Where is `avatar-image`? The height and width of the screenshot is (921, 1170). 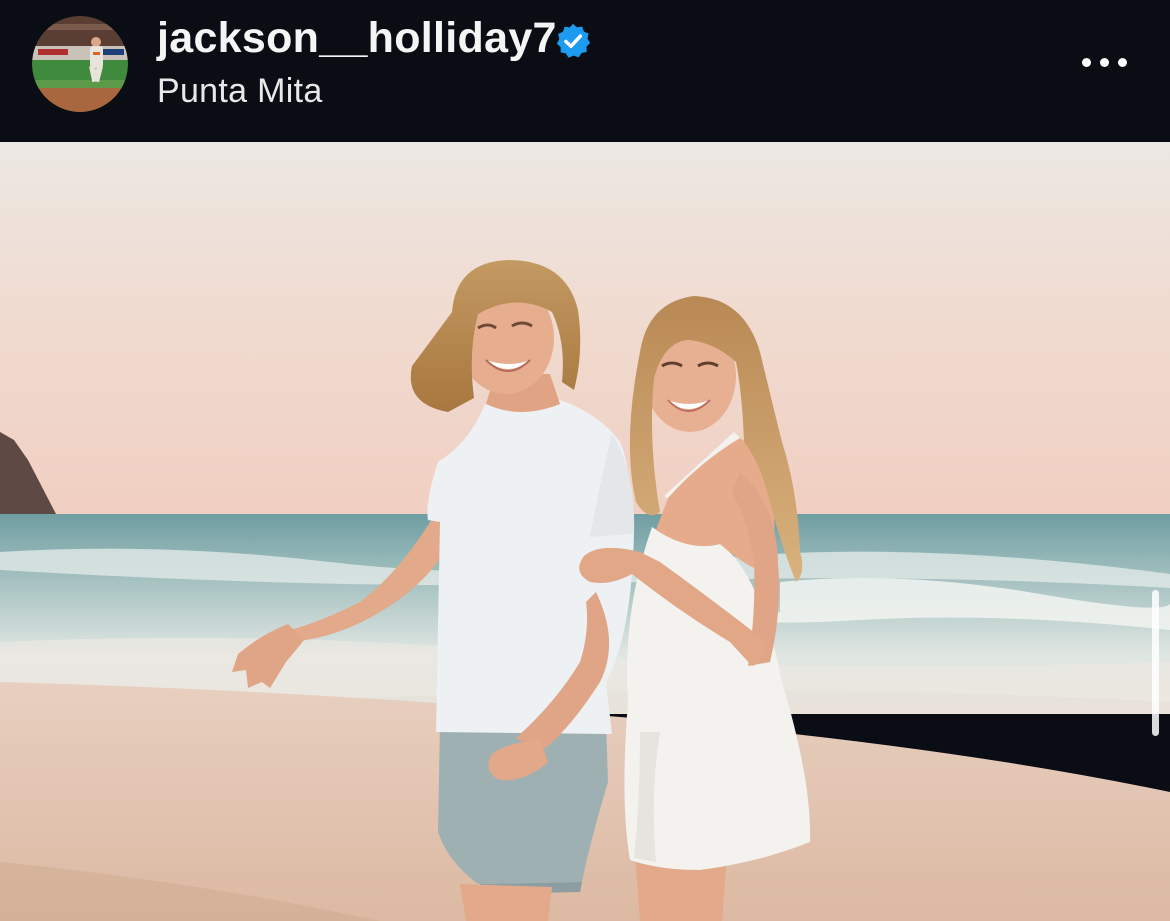 avatar-image is located at coordinates (80, 64).